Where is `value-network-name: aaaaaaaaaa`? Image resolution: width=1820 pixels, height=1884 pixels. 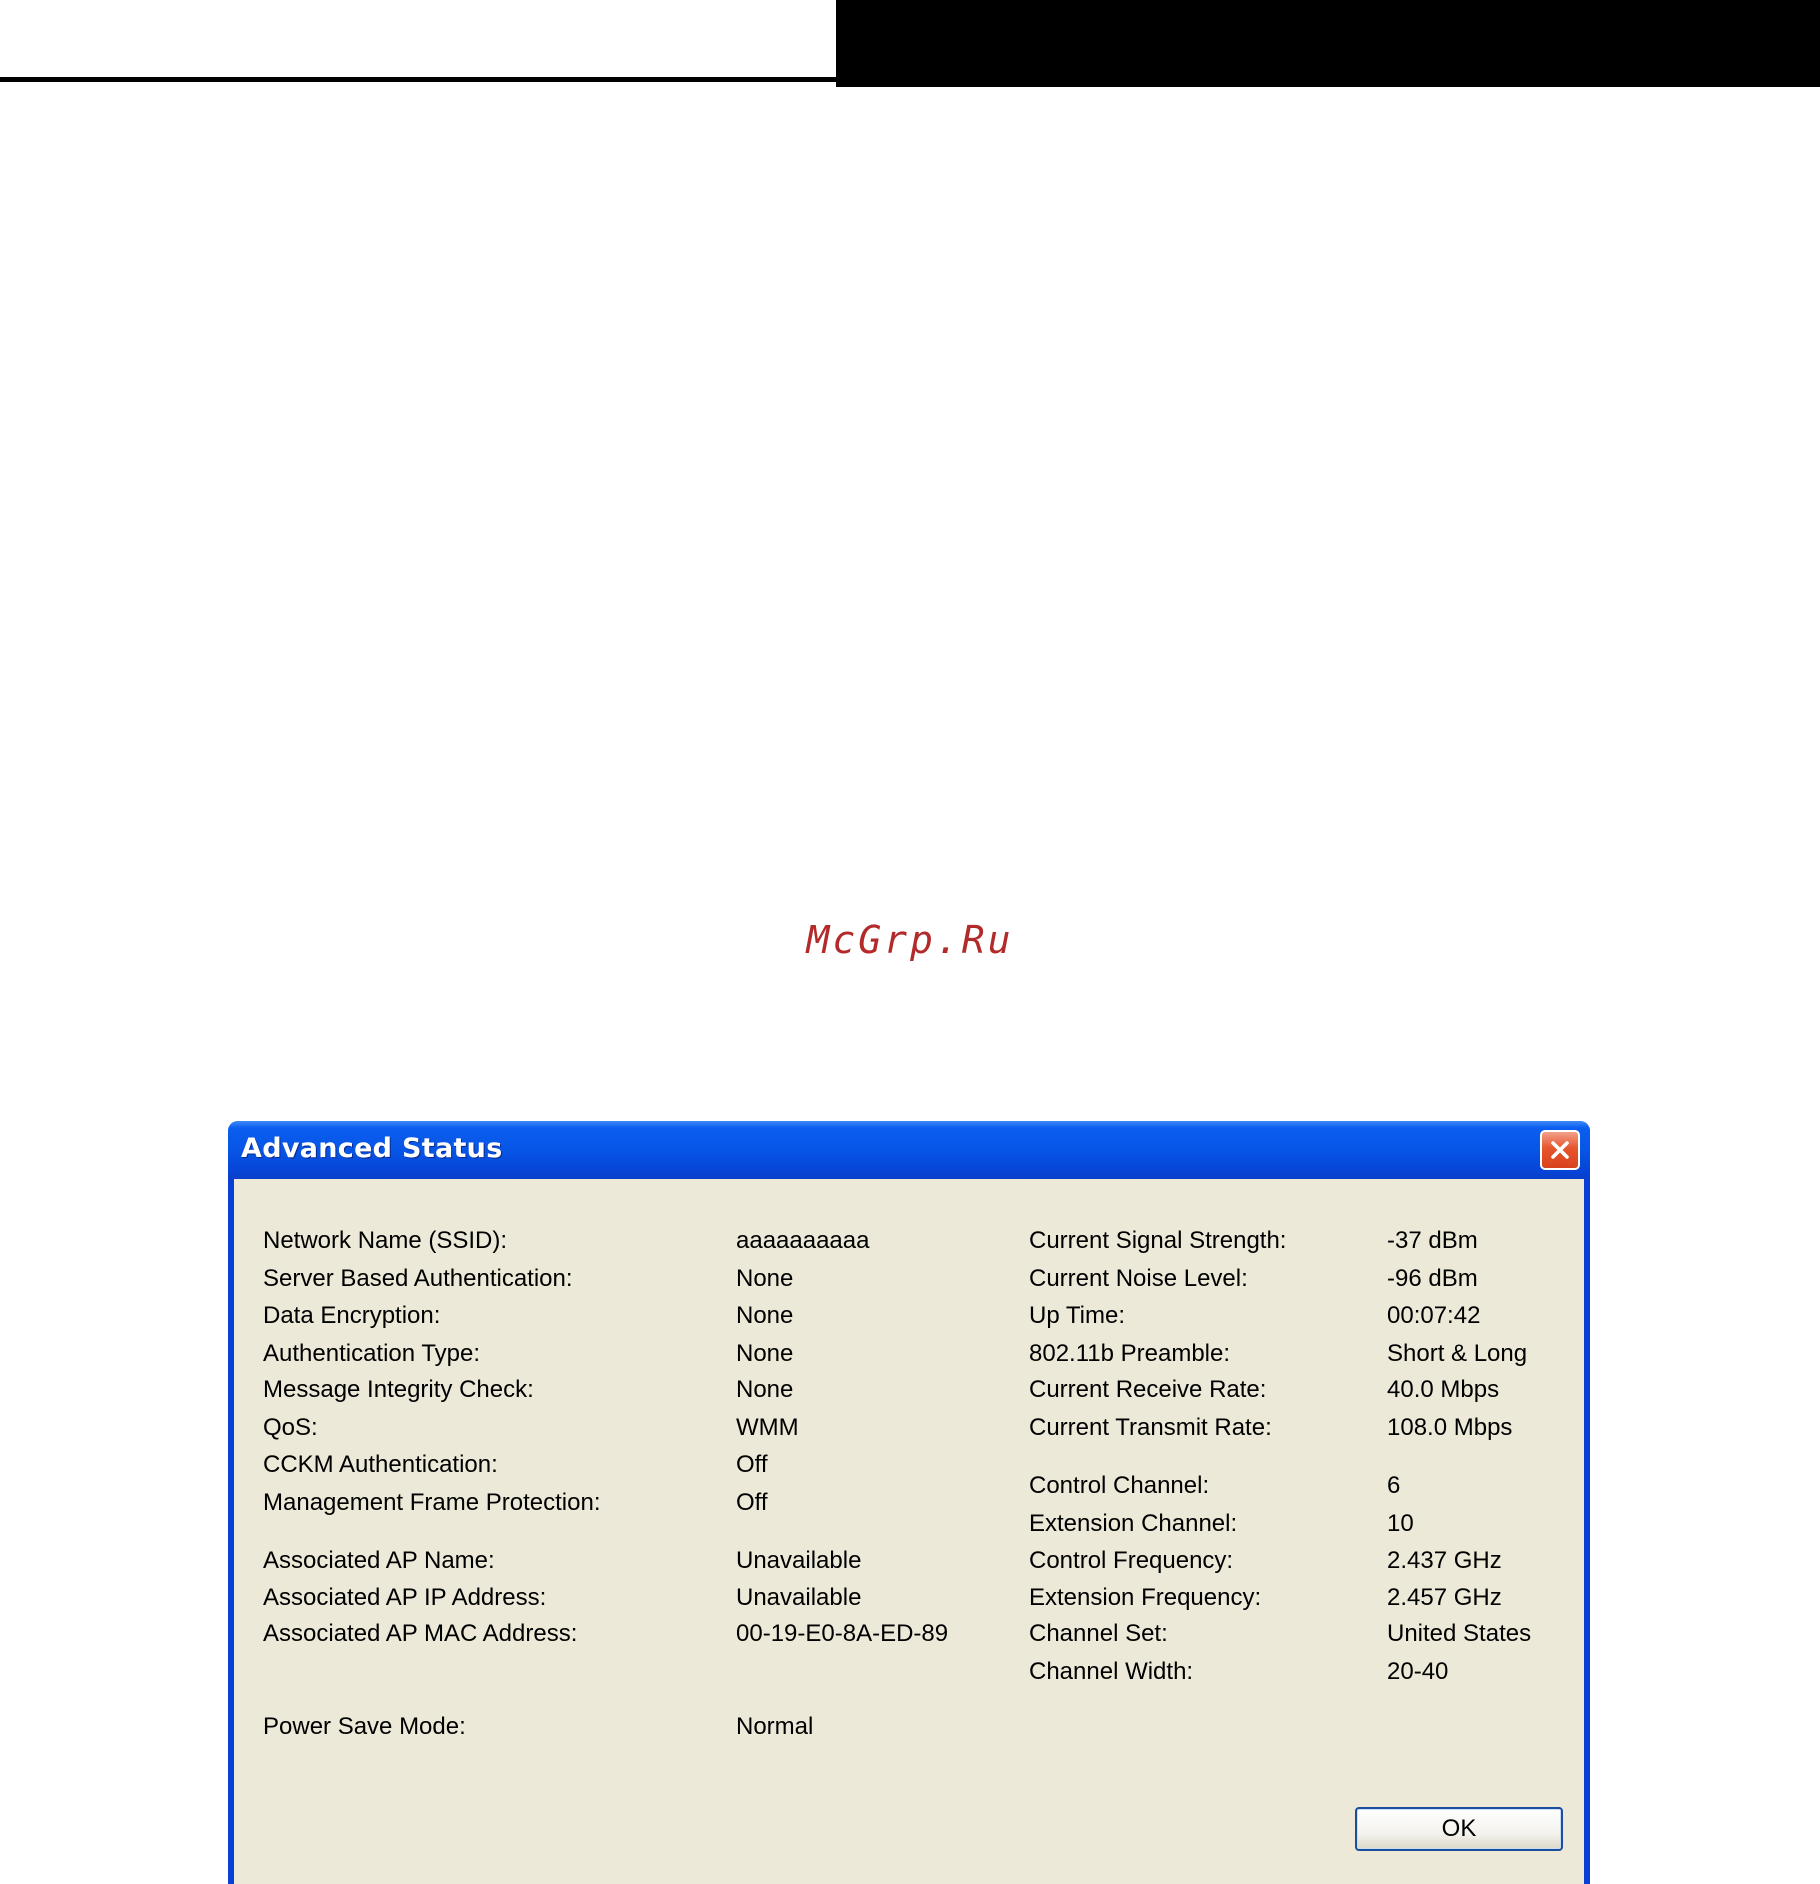 value-network-name: aaaaaaaaaa is located at coordinates (803, 1240).